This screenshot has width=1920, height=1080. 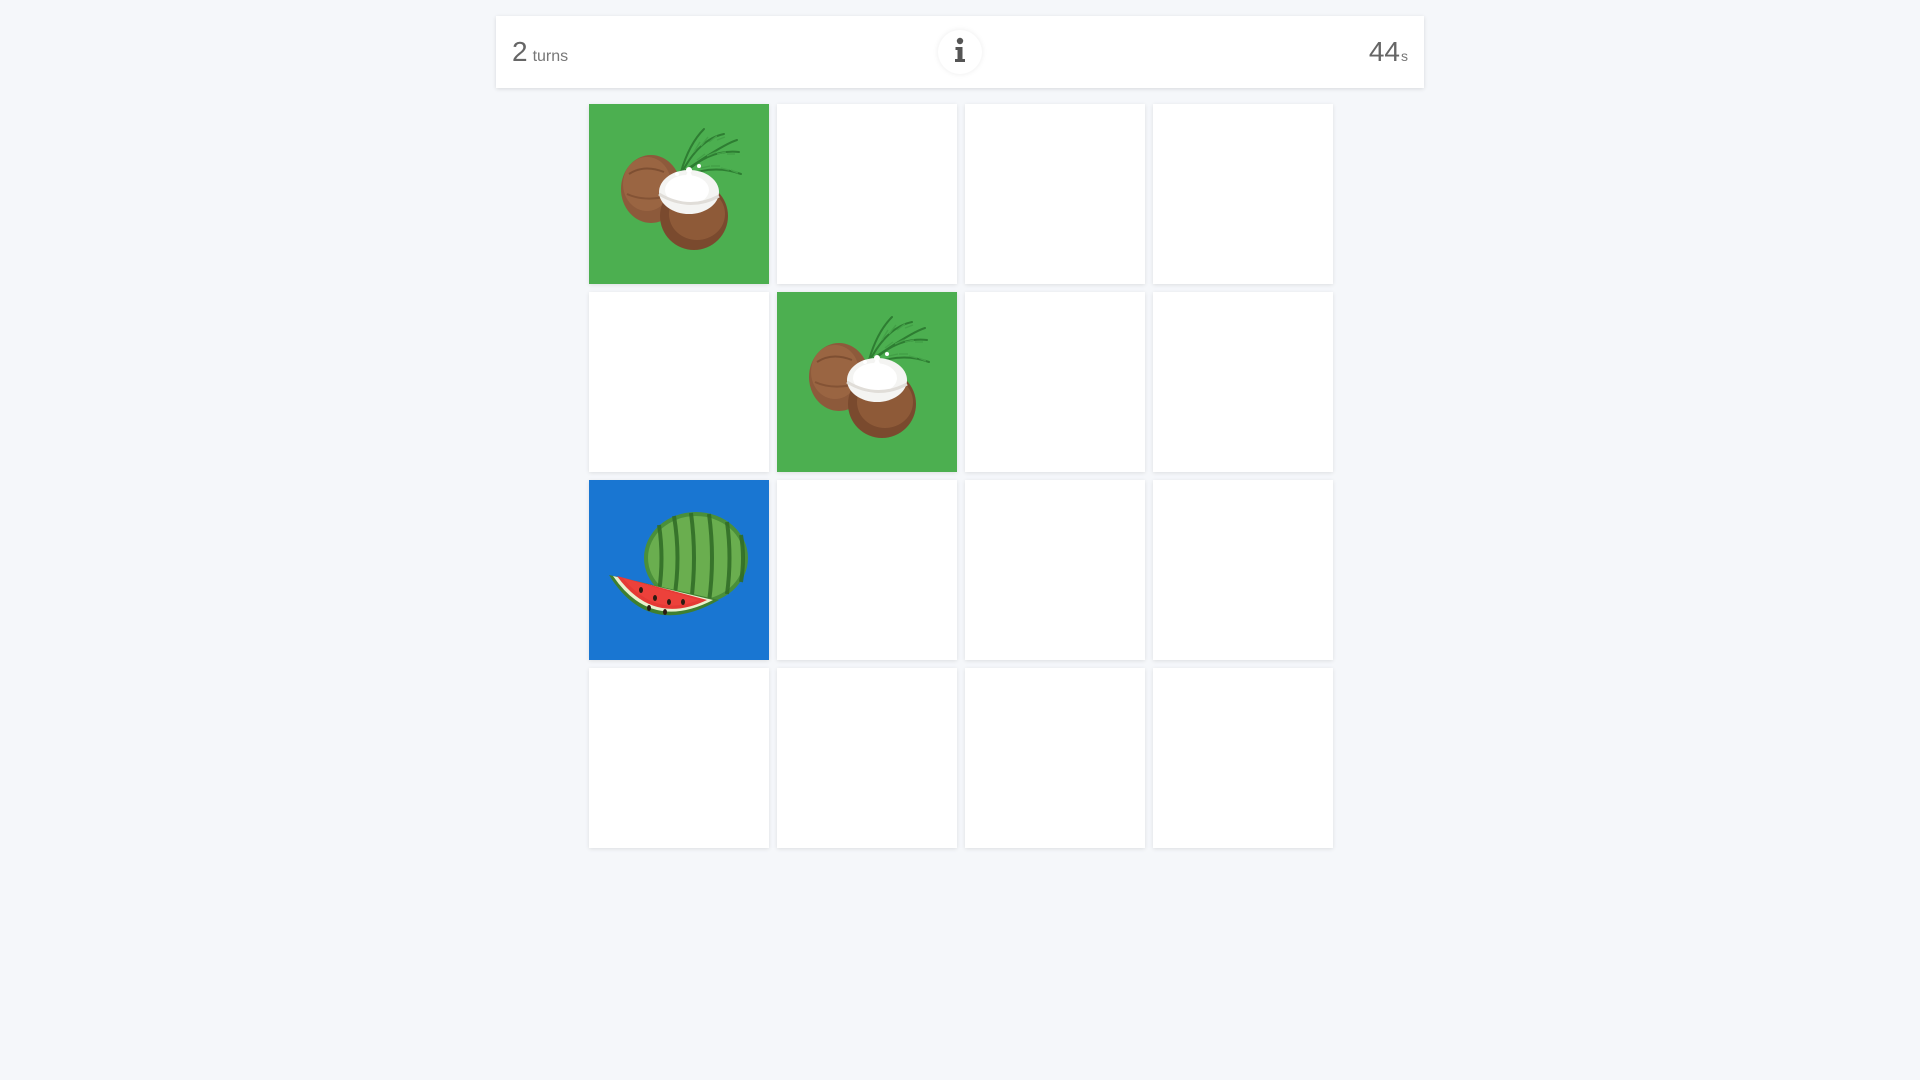 I want to click on watermelon-image, so click(x=678, y=564).